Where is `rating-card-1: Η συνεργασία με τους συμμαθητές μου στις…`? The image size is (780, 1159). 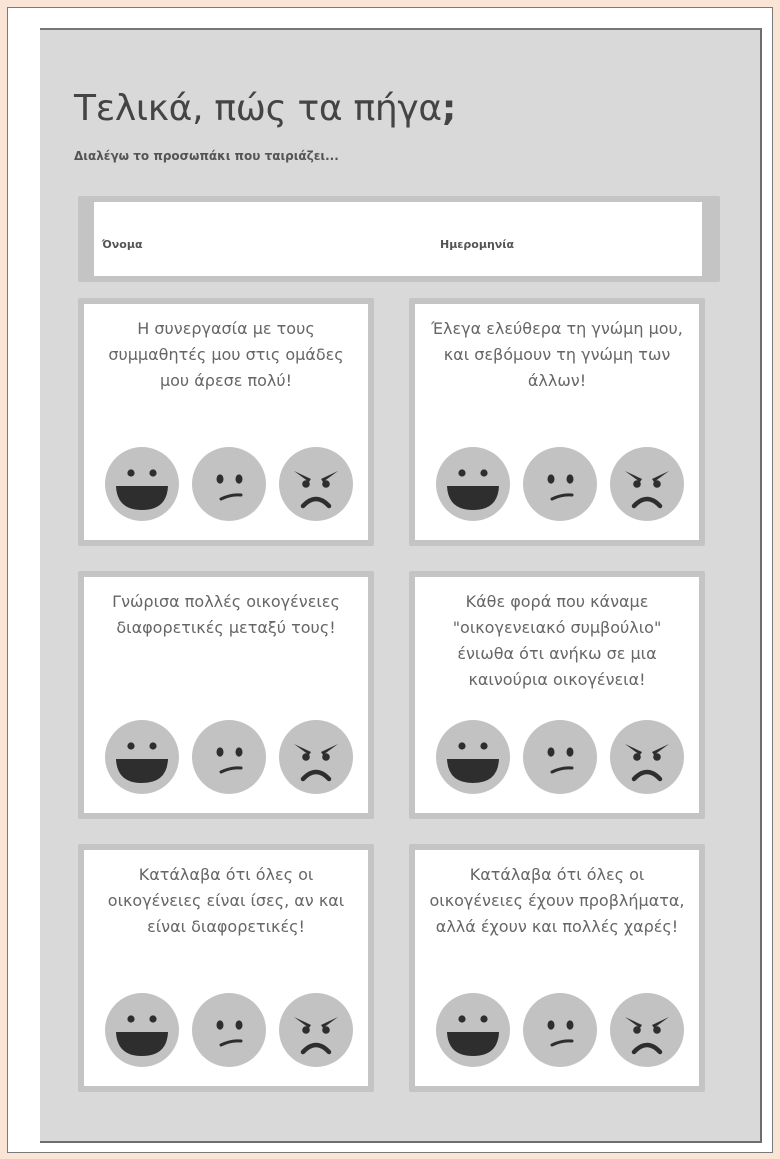
rating-card-1: Η συνεργασία με τους συμμαθητές μου στις… is located at coordinates (226, 422).